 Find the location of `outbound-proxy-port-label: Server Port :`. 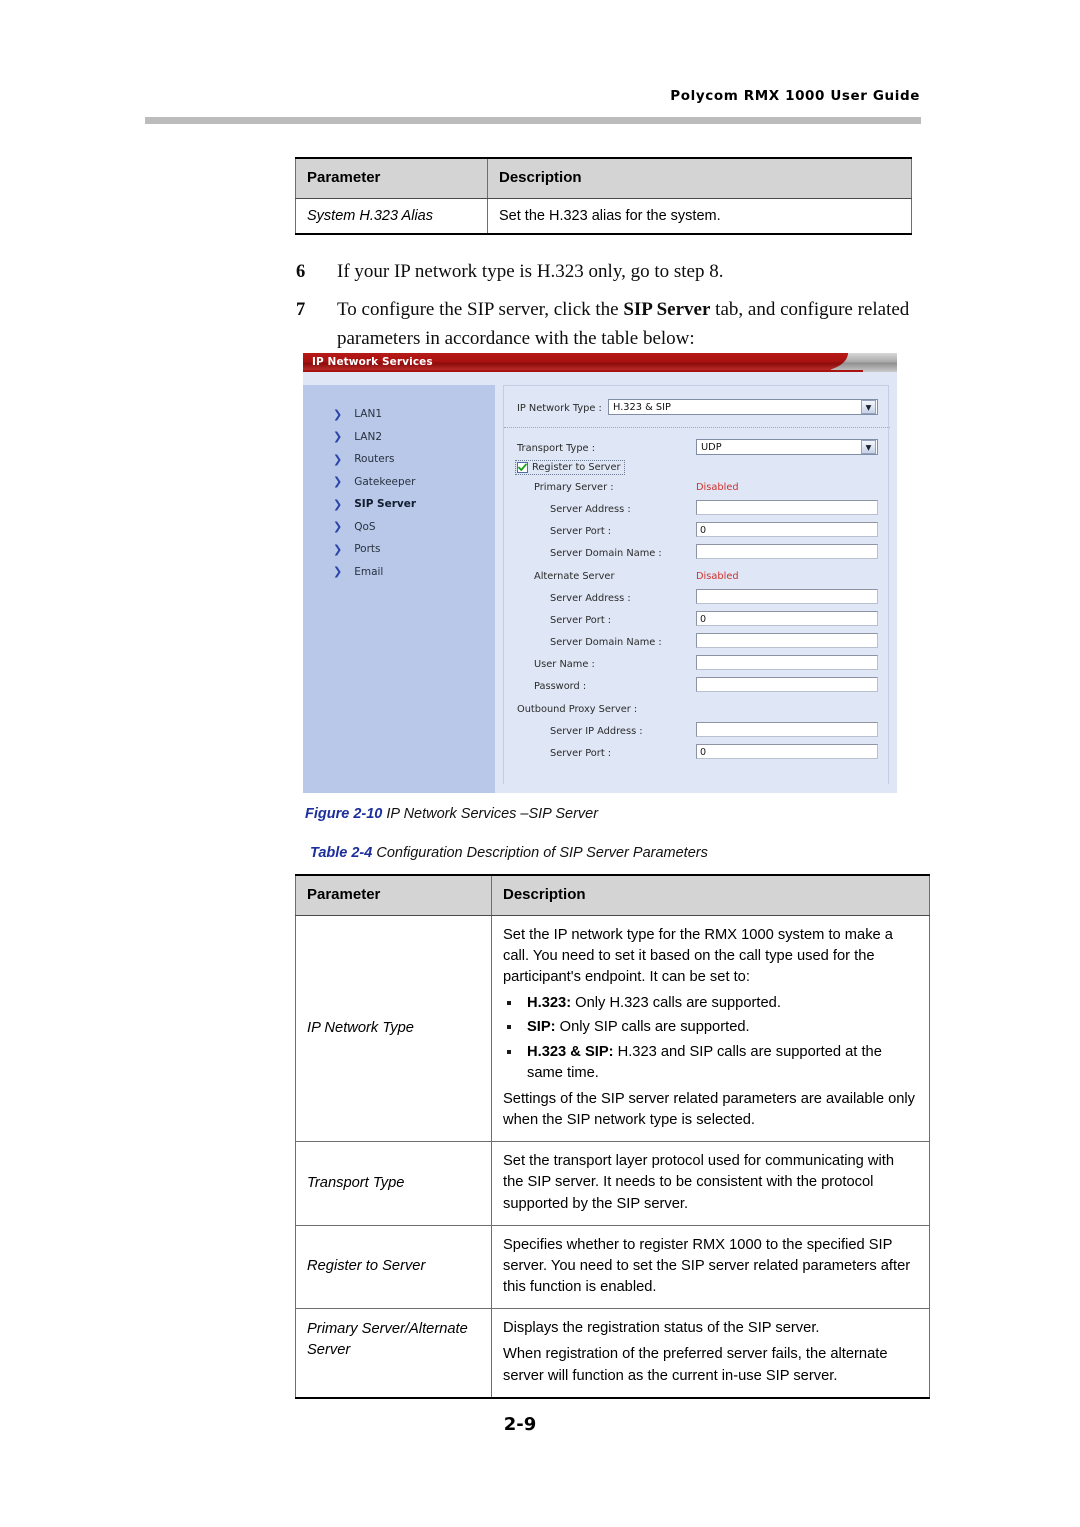

outbound-proxy-port-label: Server Port : is located at coordinates (581, 753).